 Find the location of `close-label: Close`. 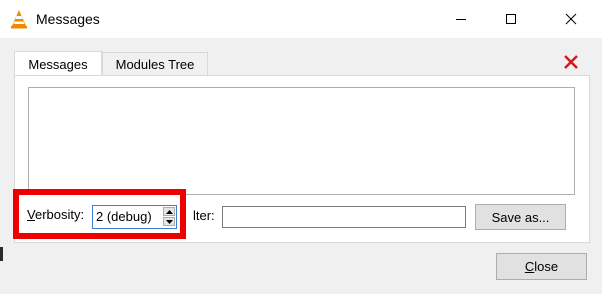

close-label: Close is located at coordinates (541, 266).